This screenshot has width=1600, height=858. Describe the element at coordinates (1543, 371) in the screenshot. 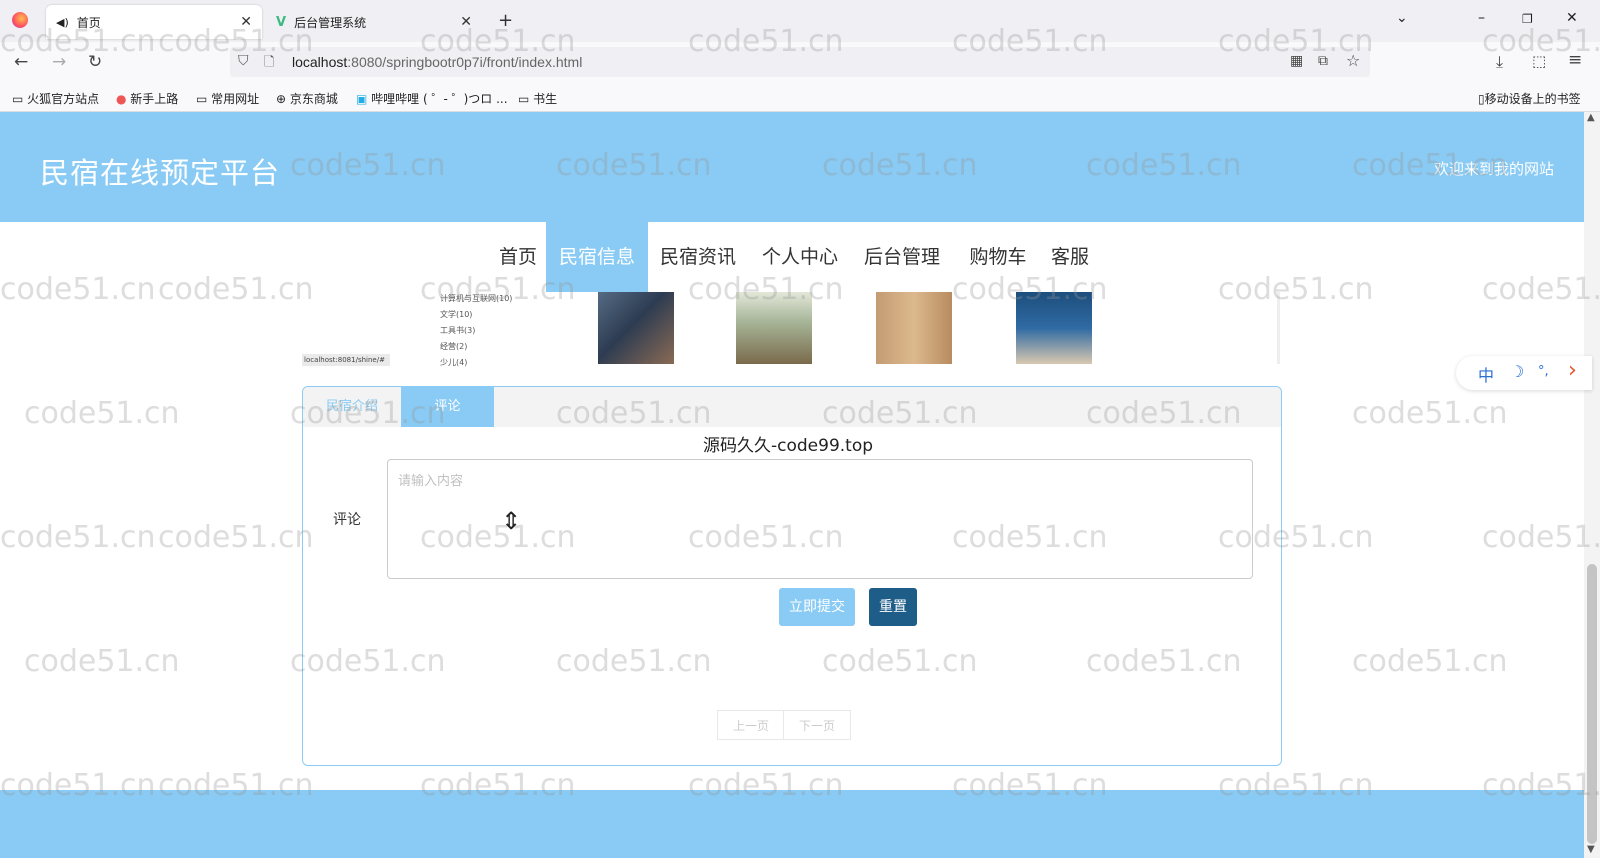

I see `ime-punctuation-icon: °,` at that location.